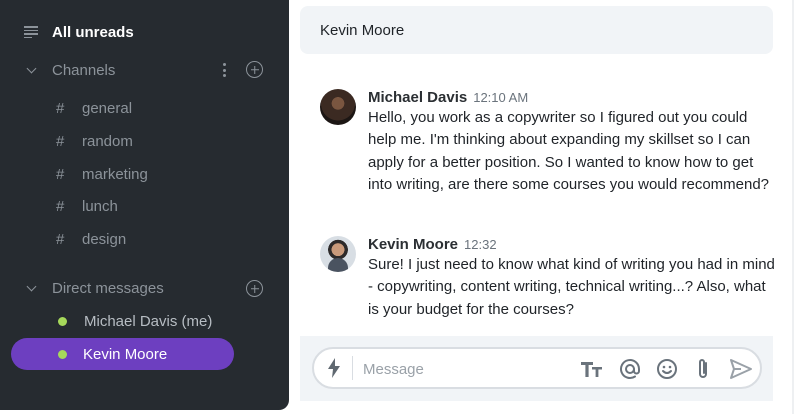 The image size is (794, 414). What do you see at coordinates (630, 369) in the screenshot?
I see `mention-icon` at bounding box center [630, 369].